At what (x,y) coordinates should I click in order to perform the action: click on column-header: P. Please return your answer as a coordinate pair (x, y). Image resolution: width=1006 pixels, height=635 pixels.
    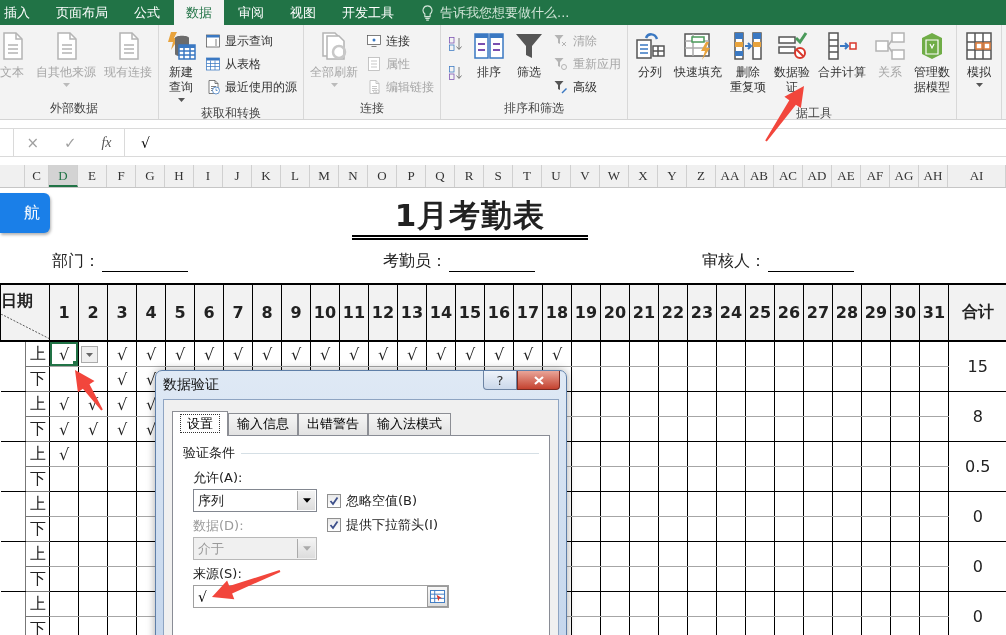
    Looking at the image, I should click on (411, 176).